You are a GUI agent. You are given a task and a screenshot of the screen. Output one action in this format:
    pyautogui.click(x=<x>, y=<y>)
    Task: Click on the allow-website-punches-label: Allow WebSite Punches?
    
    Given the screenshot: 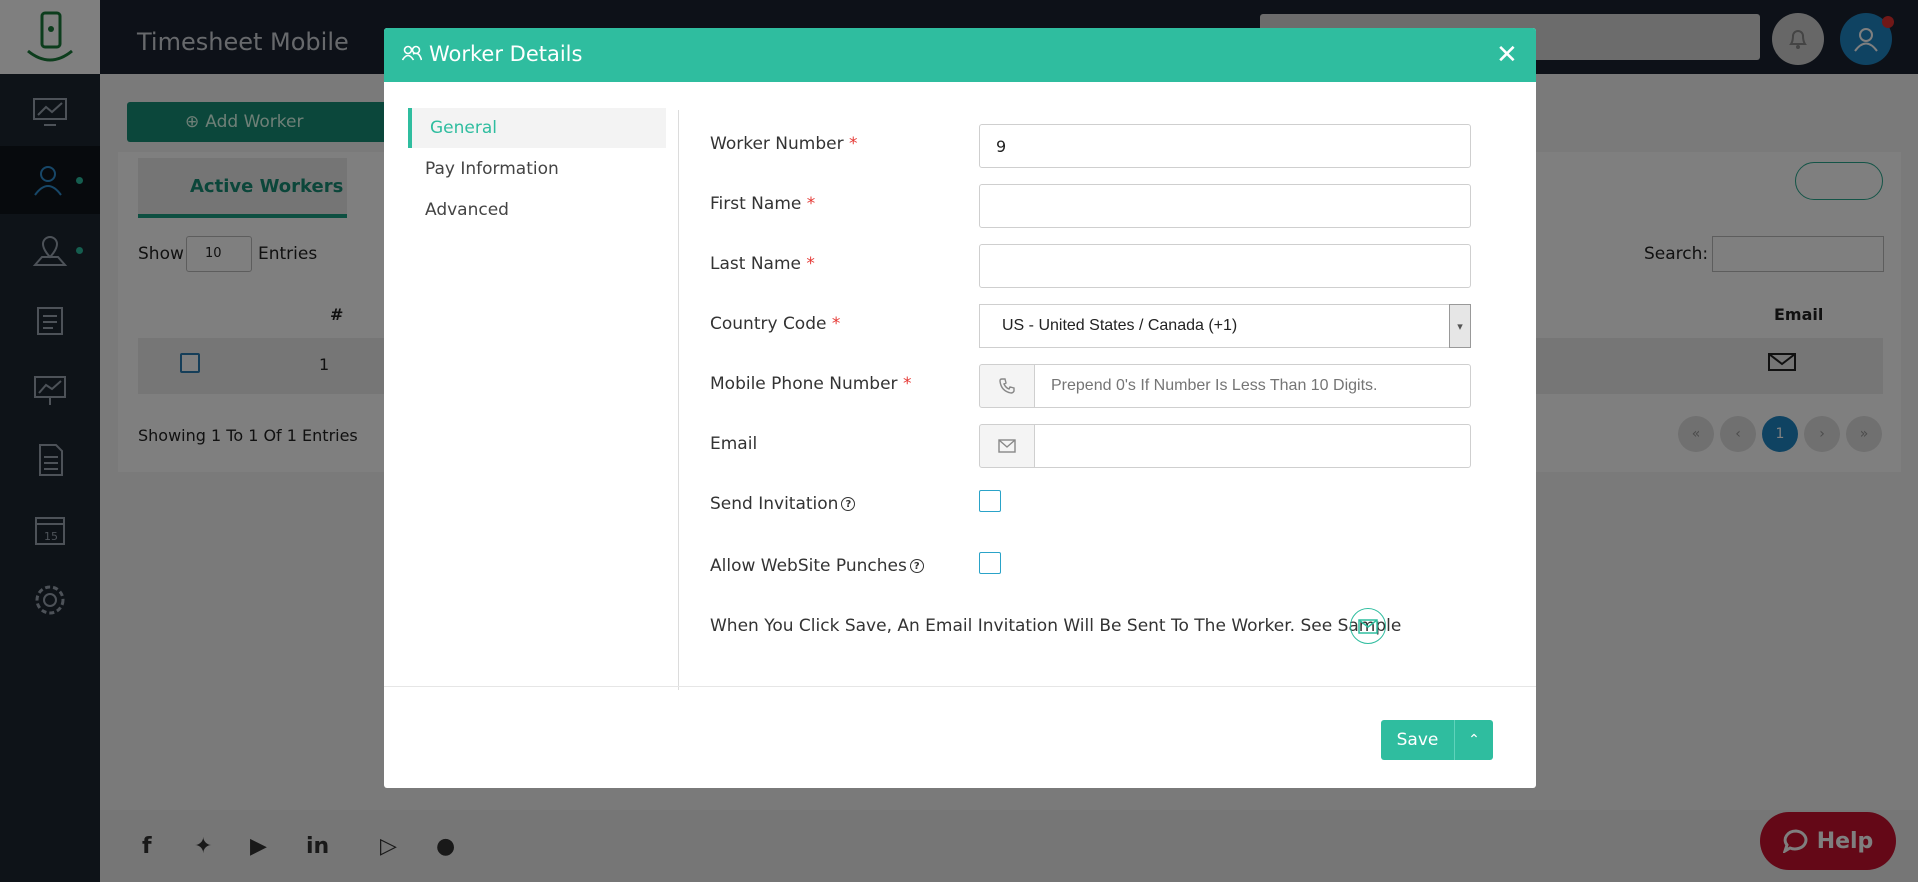 What is the action you would take?
    pyautogui.click(x=817, y=566)
    